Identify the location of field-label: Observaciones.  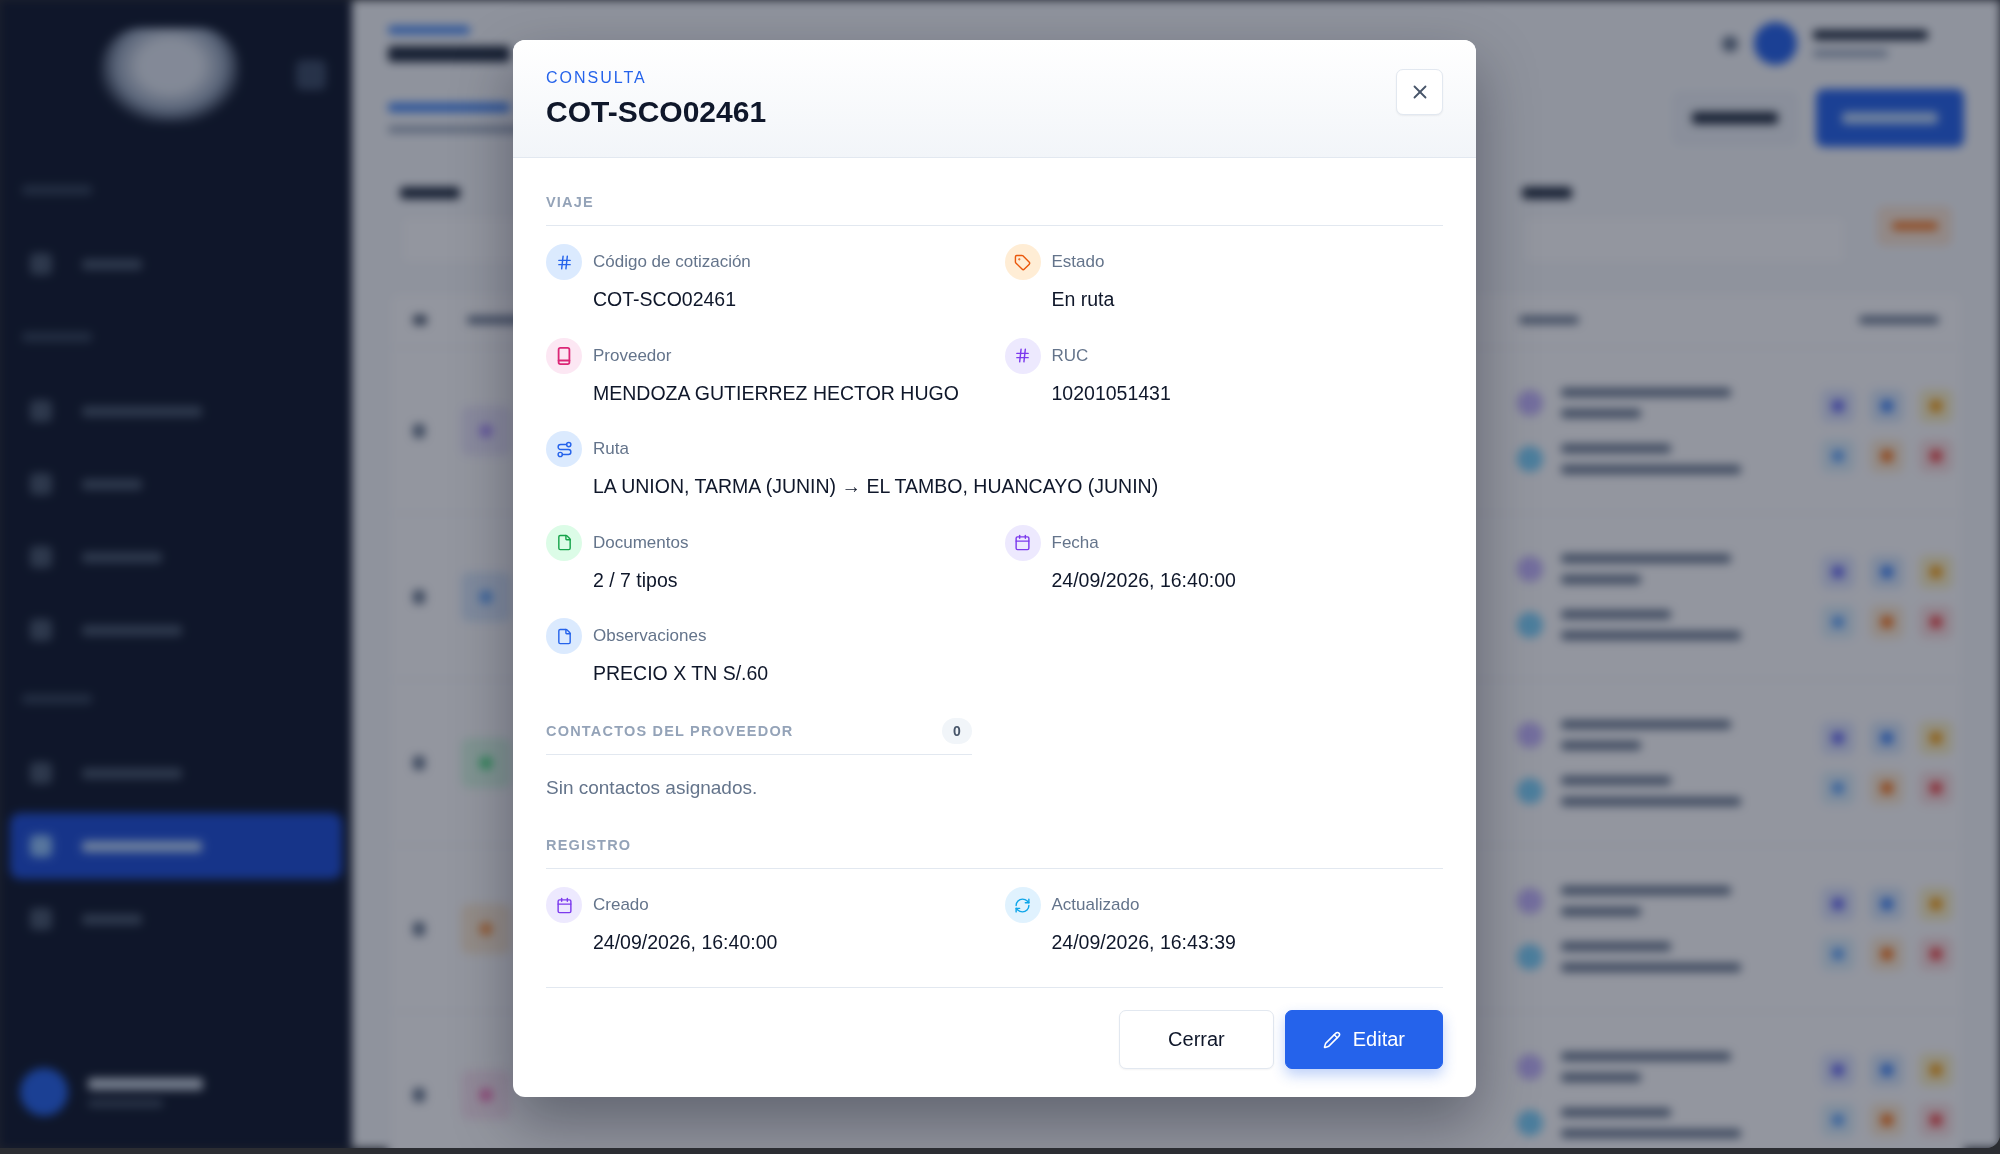
(650, 636).